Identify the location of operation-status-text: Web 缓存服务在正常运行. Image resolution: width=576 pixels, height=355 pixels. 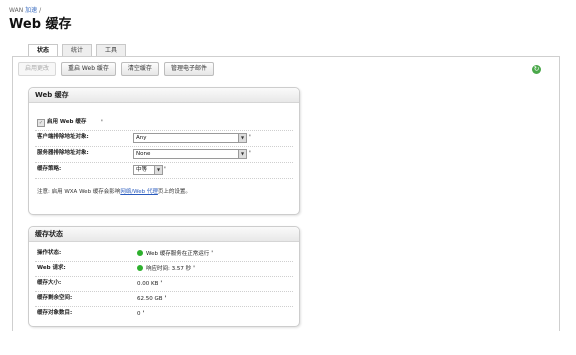
(178, 254).